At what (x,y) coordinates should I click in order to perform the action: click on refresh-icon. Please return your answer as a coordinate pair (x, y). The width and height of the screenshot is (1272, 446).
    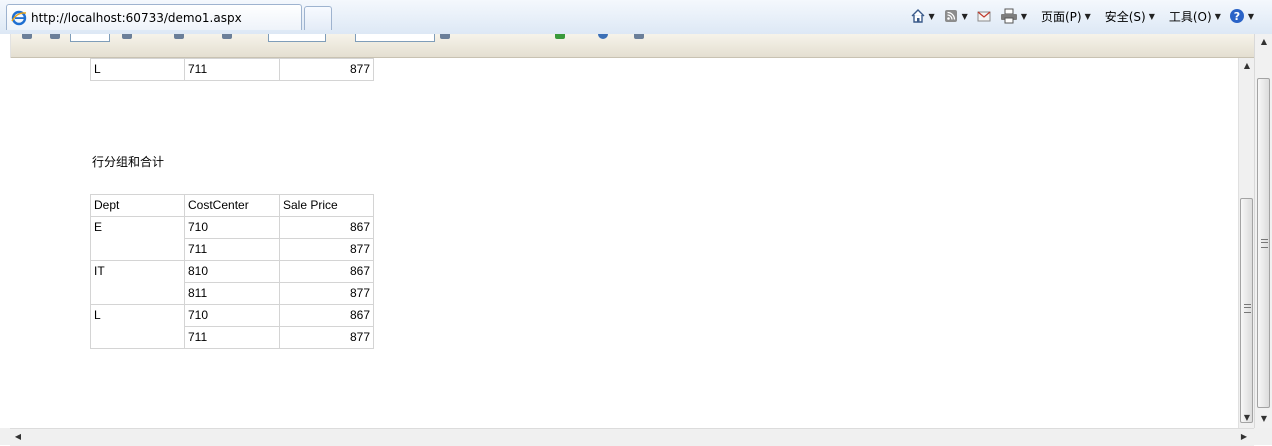
    Looking at the image, I should click on (603, 36).